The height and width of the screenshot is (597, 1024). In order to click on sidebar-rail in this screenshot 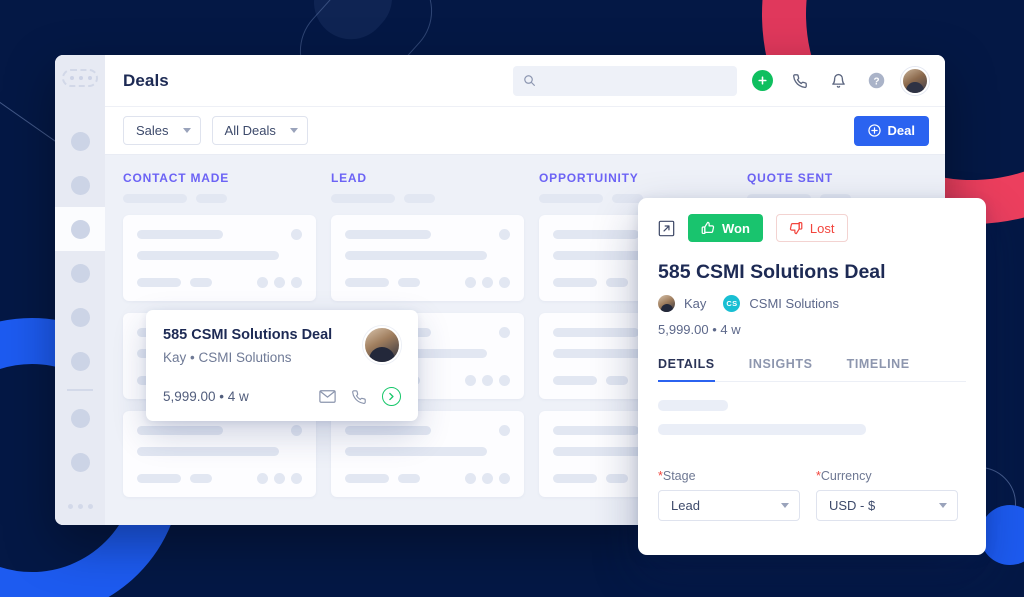, I will do `click(80, 290)`.